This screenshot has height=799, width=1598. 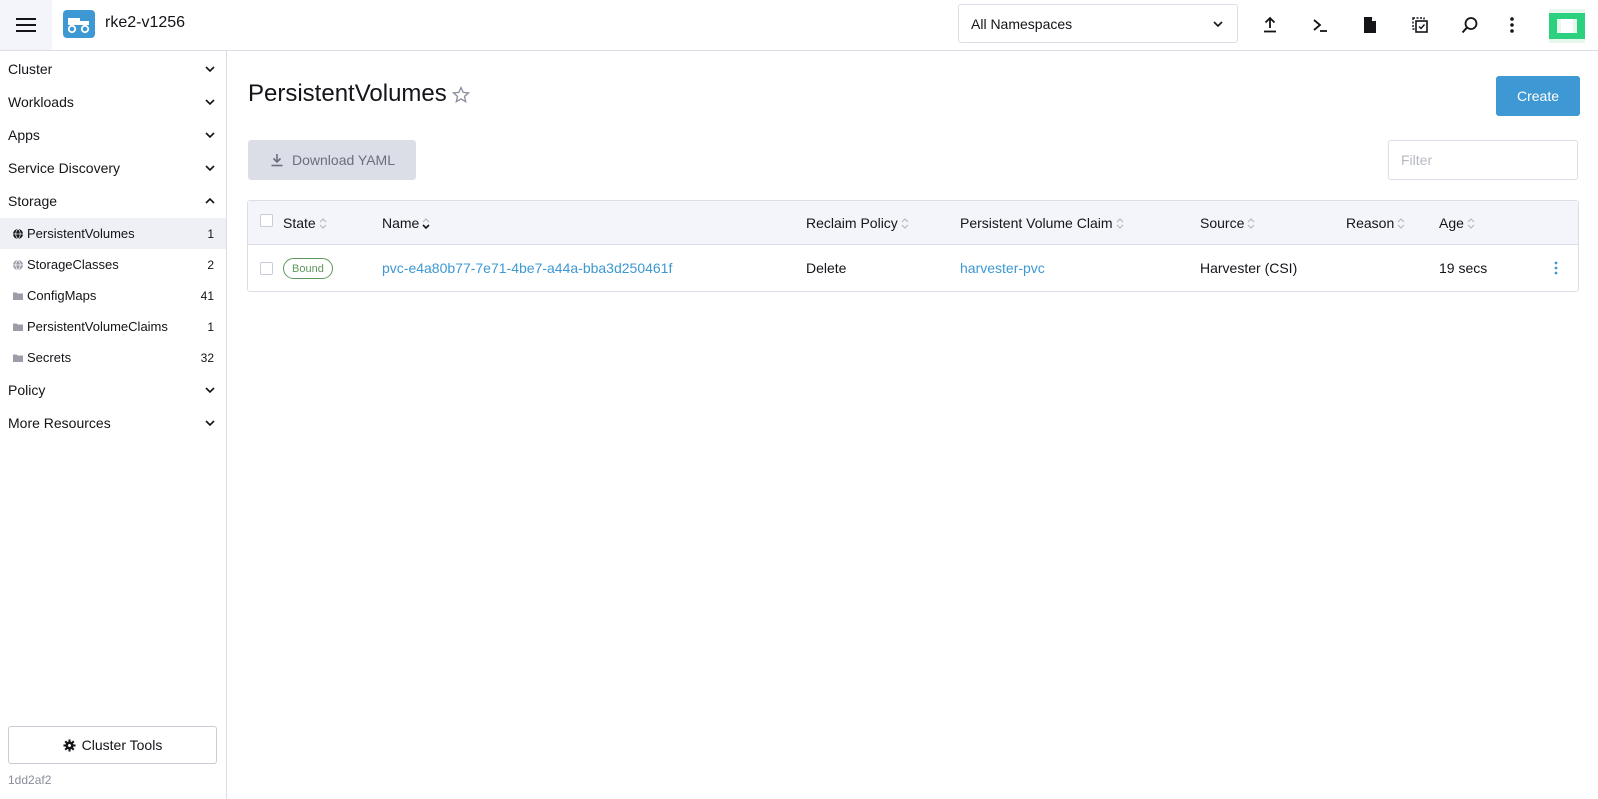 What do you see at coordinates (79, 24) in the screenshot?
I see `cluster-icon` at bounding box center [79, 24].